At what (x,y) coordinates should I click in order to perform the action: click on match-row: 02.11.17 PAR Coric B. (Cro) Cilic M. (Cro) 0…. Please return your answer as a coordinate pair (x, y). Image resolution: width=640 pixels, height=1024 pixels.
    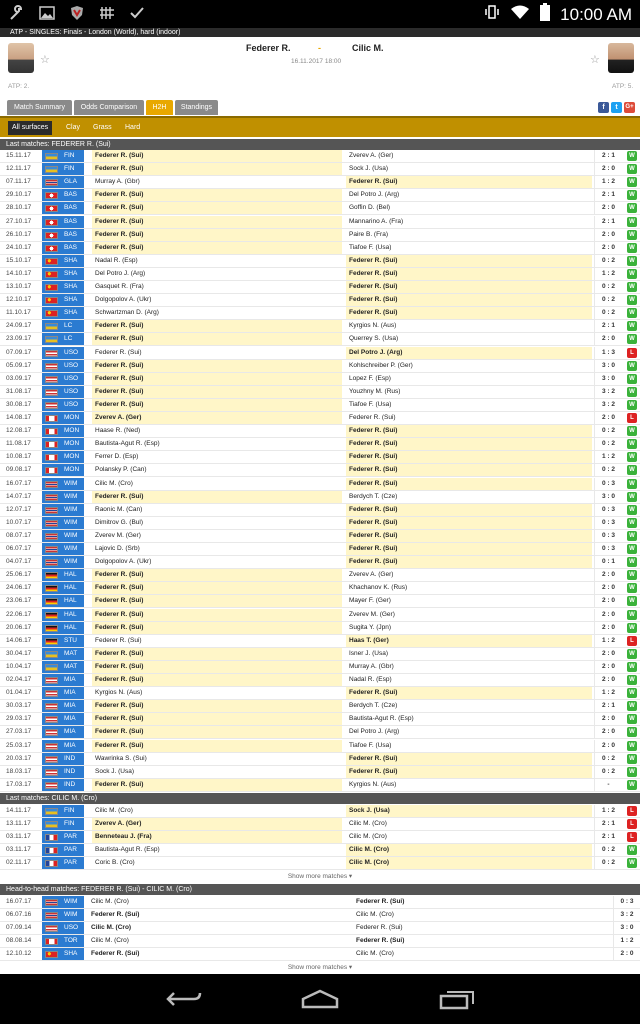
    Looking at the image, I should click on (320, 864).